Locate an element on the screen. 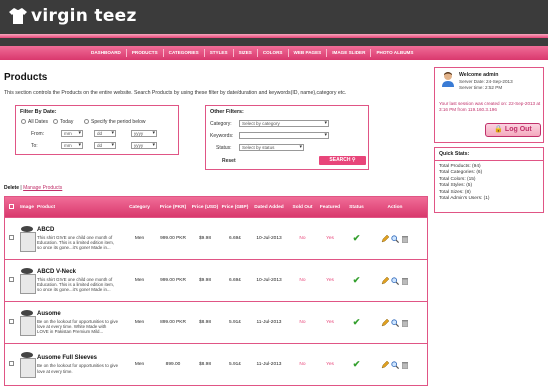 The width and height of the screenshot is (548, 386). keywords-input is located at coordinates (284, 135).